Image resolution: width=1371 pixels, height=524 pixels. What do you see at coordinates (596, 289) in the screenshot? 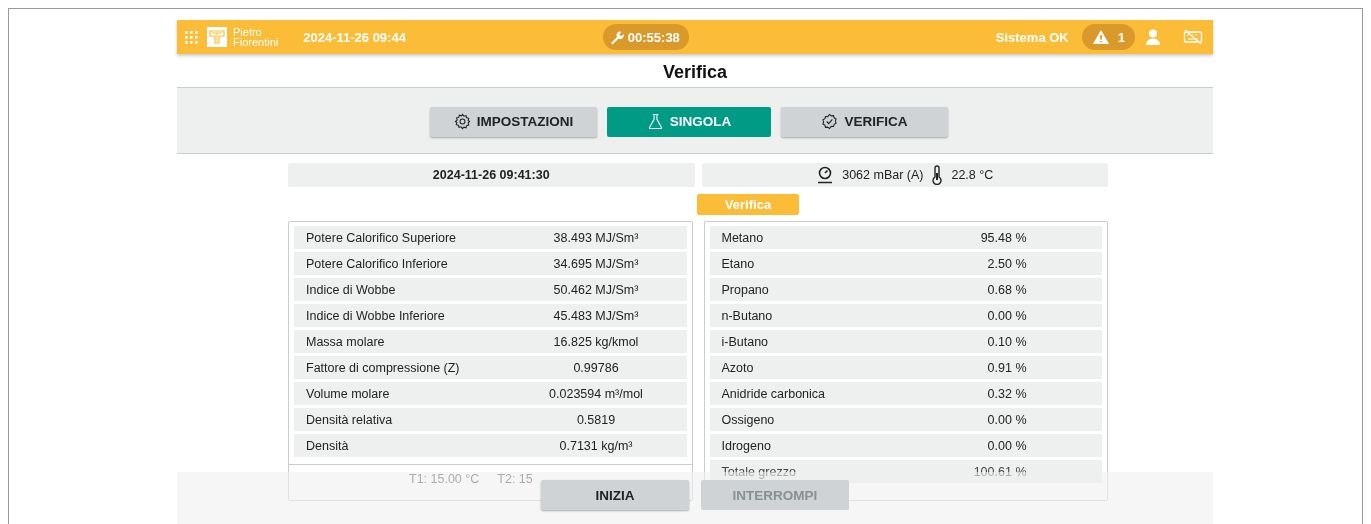
I see `property-value: 50.462 MJ/Sm³` at bounding box center [596, 289].